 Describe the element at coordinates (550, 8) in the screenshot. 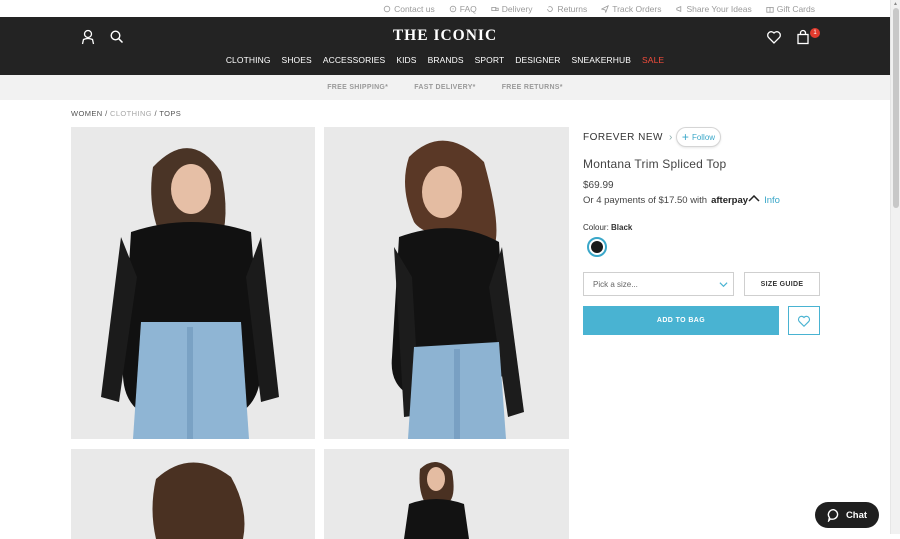

I see `return-icon` at that location.